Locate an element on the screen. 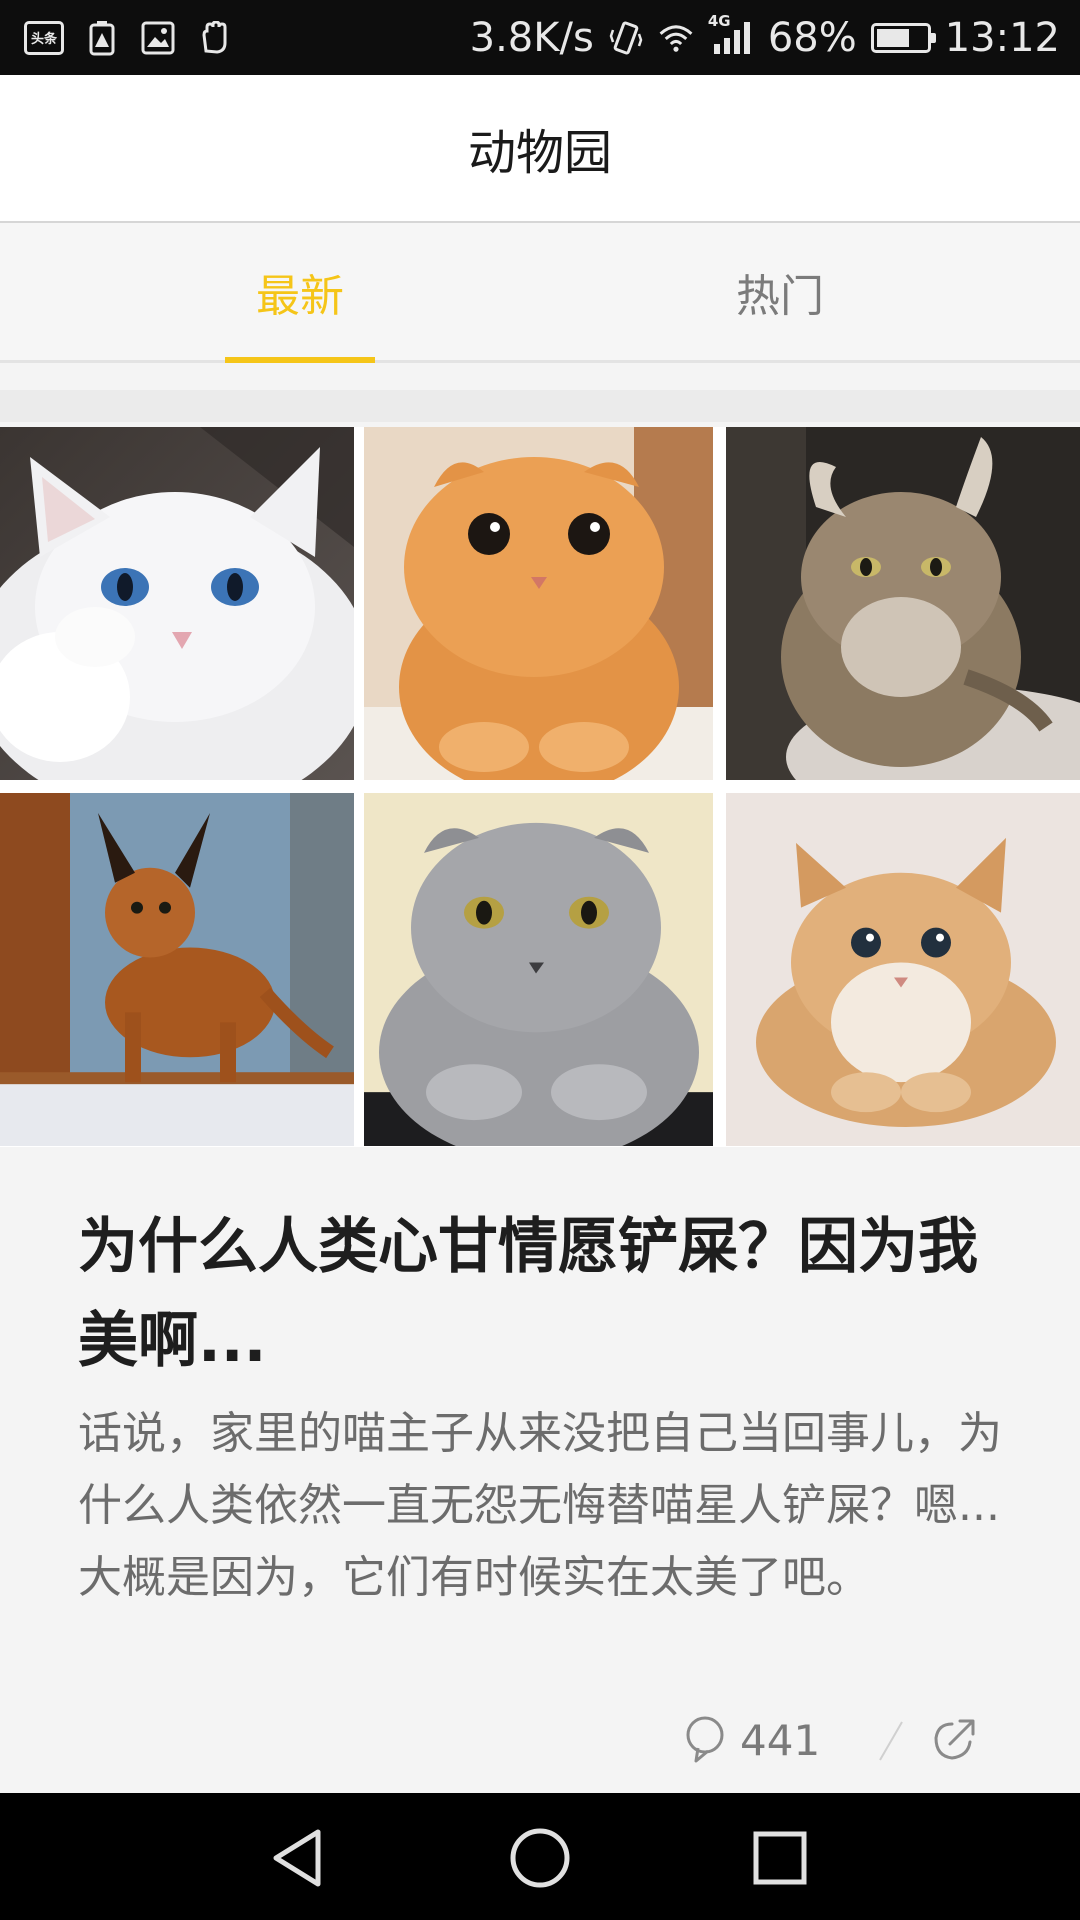  network-speed: 3.8K/s is located at coordinates (531, 37).